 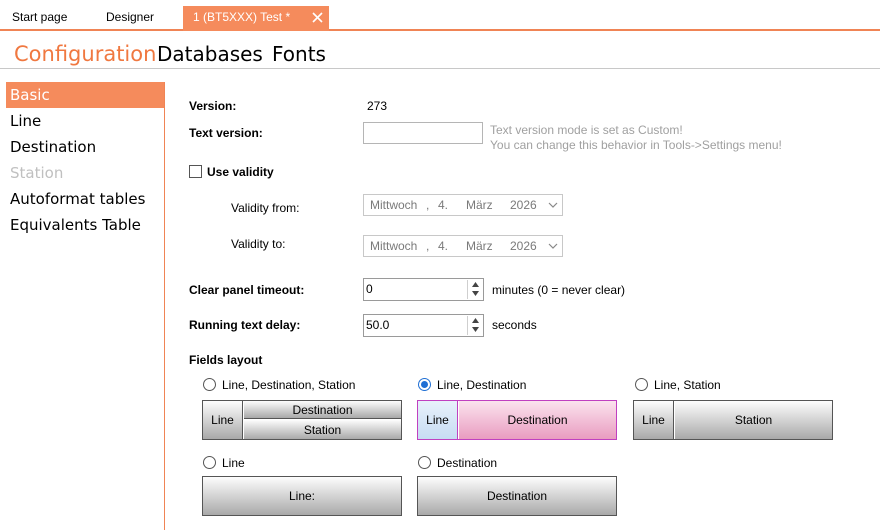 What do you see at coordinates (85, 95) in the screenshot?
I see `sidebar-item-basic: Basic` at bounding box center [85, 95].